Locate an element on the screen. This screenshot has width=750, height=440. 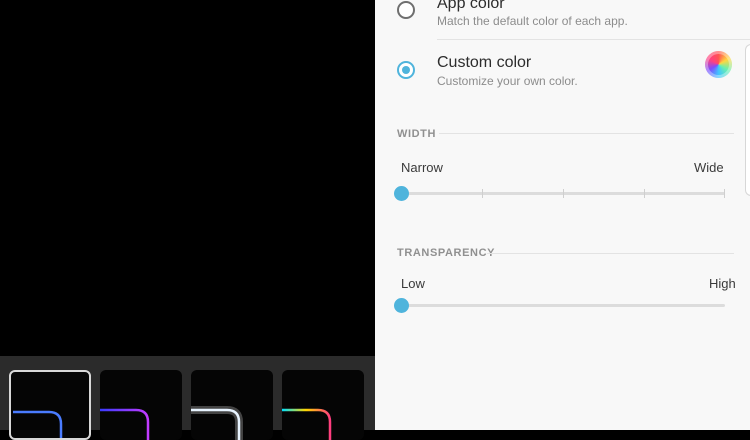
transparency-min-label: Low is located at coordinates (413, 283).